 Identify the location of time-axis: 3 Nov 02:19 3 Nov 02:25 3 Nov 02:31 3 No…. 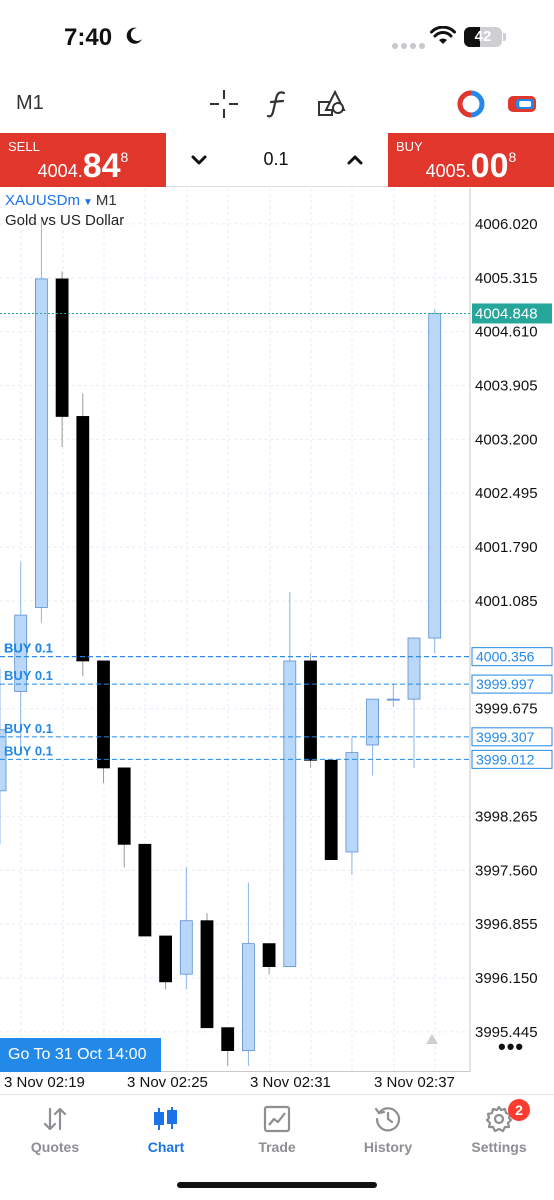
(277, 1083).